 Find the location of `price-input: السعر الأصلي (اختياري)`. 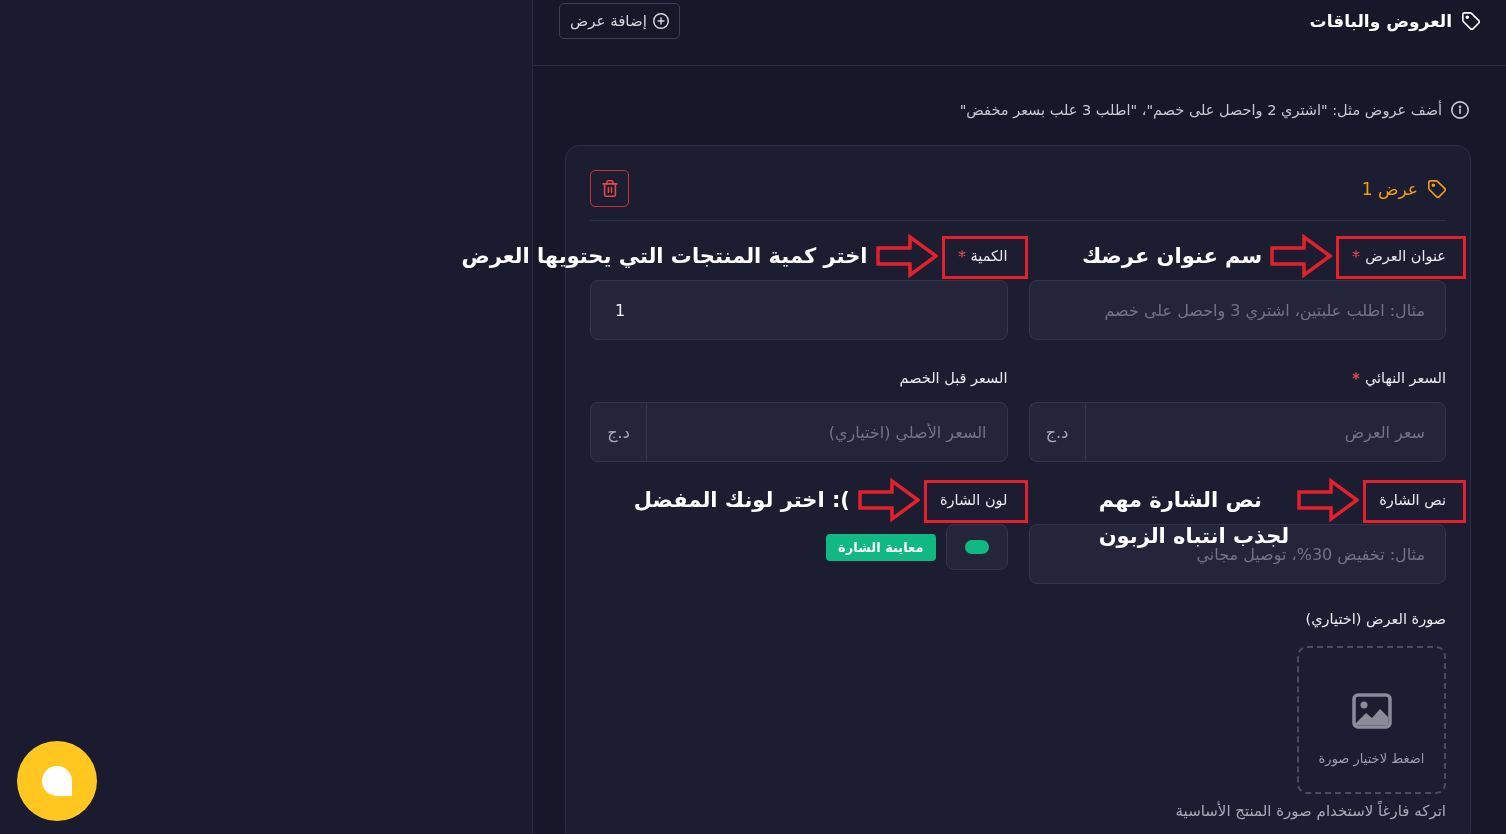

price-input: السعر الأصلي (اختياري) is located at coordinates (827, 432).